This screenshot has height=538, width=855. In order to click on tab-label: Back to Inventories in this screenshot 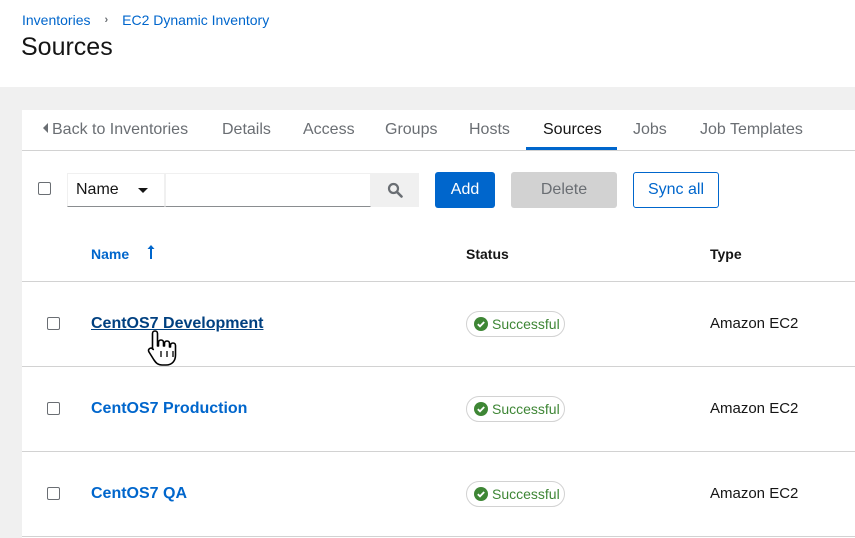, I will do `click(120, 129)`.